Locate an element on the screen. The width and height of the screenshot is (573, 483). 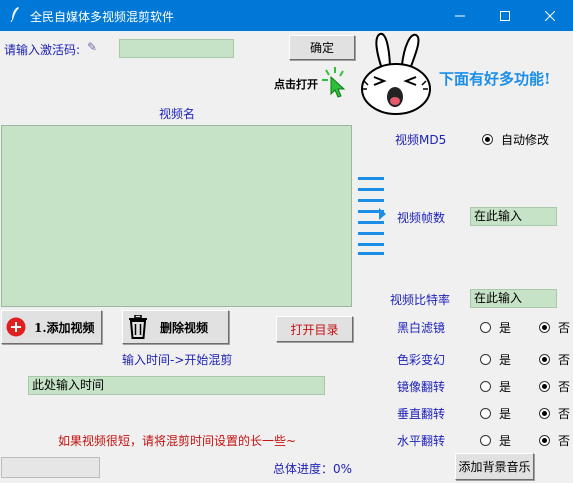
bitrate-input: 在此输入 is located at coordinates (513, 298).